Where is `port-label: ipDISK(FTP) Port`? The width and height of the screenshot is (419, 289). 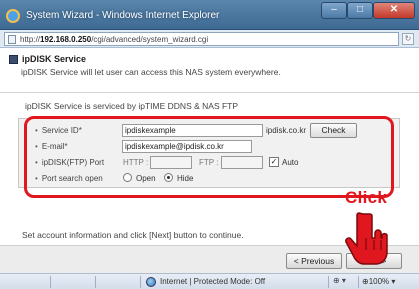
port-label: ipDISK(FTP) Port is located at coordinates (69, 162).